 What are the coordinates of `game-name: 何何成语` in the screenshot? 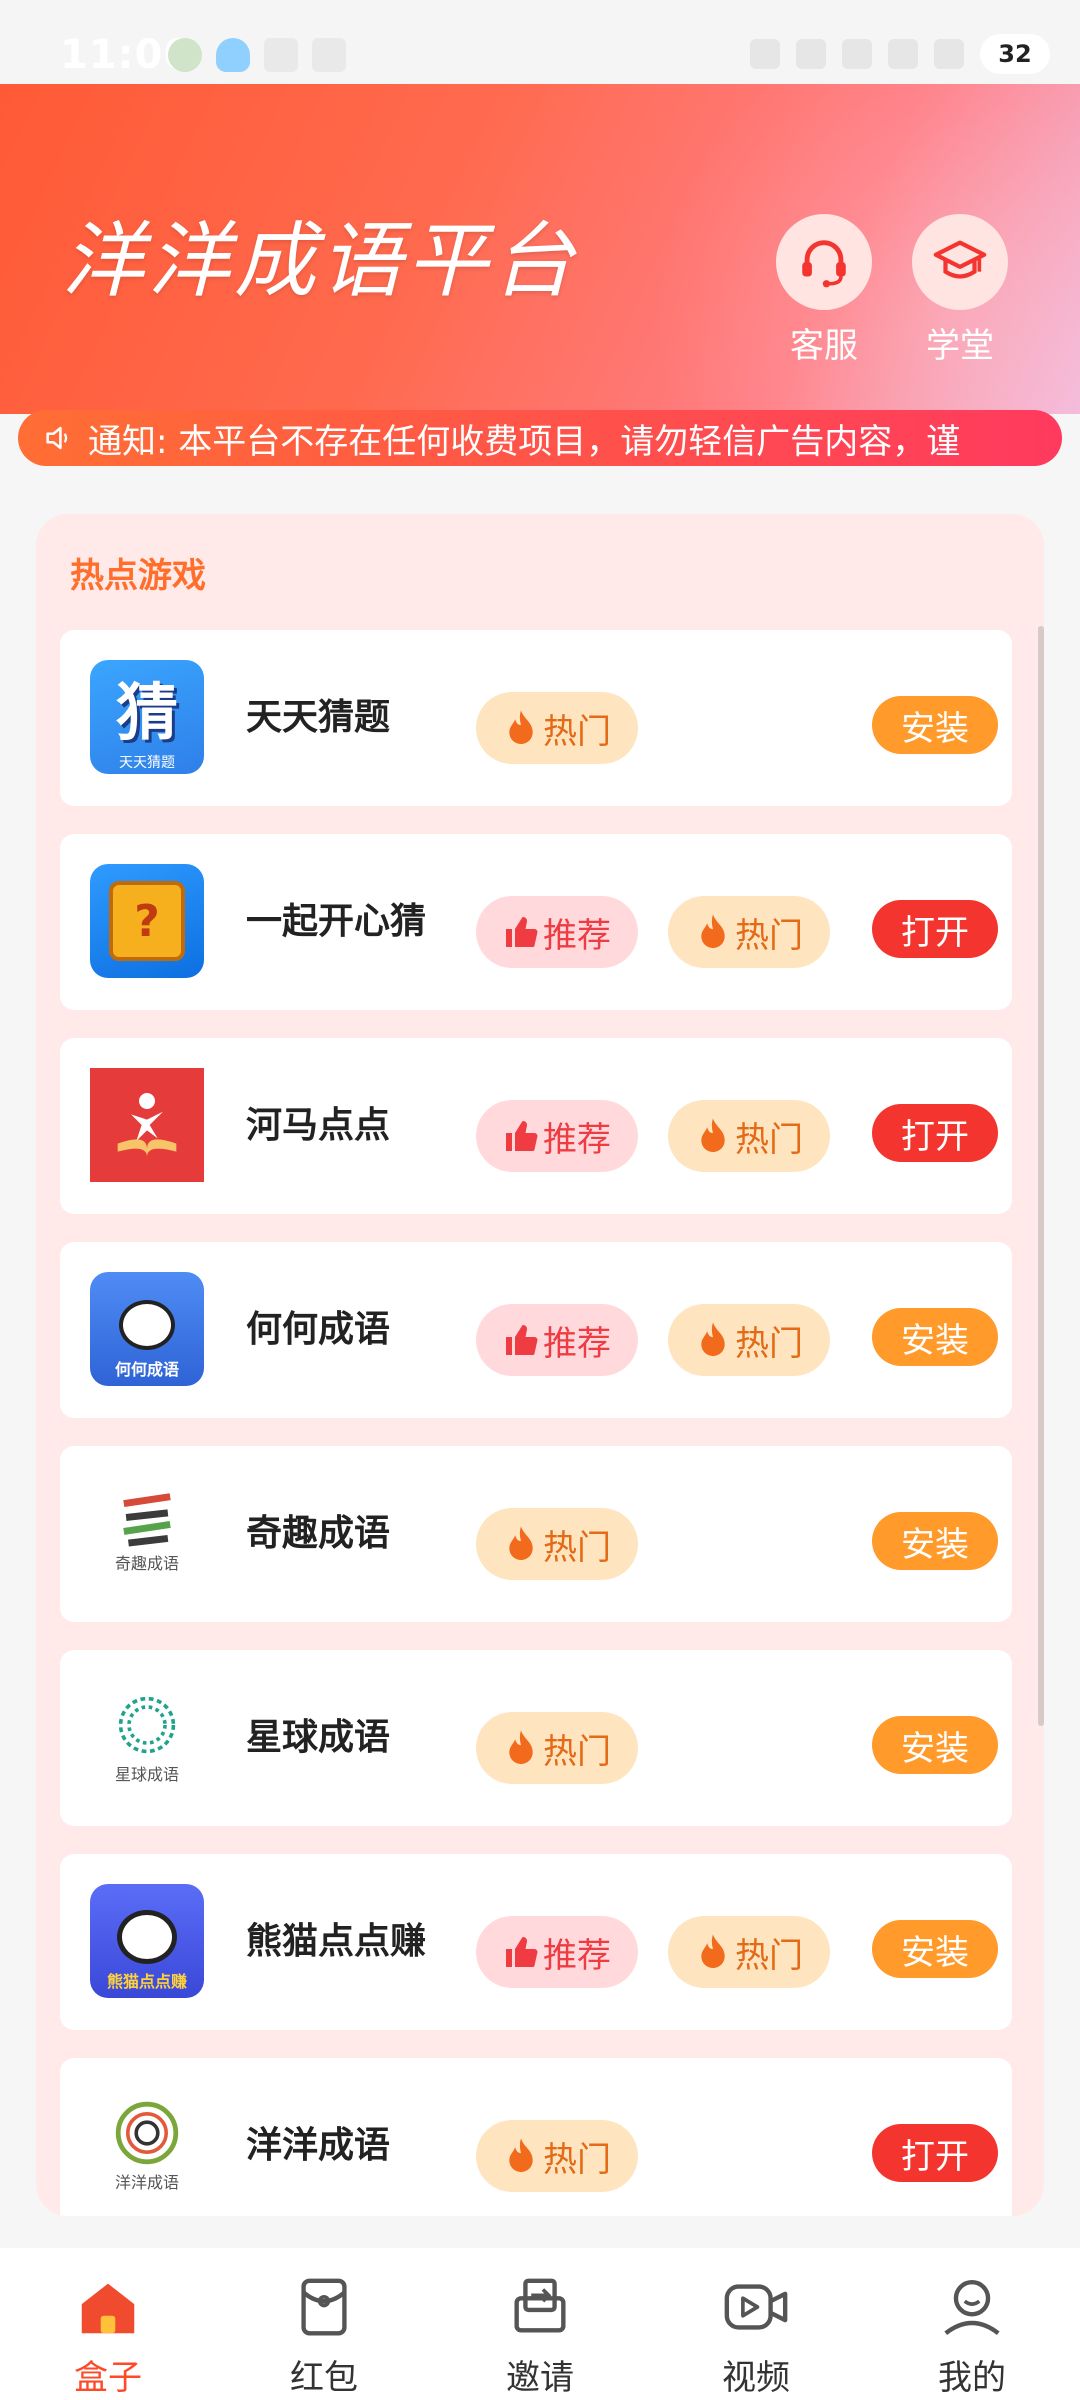 It's located at (318, 1329).